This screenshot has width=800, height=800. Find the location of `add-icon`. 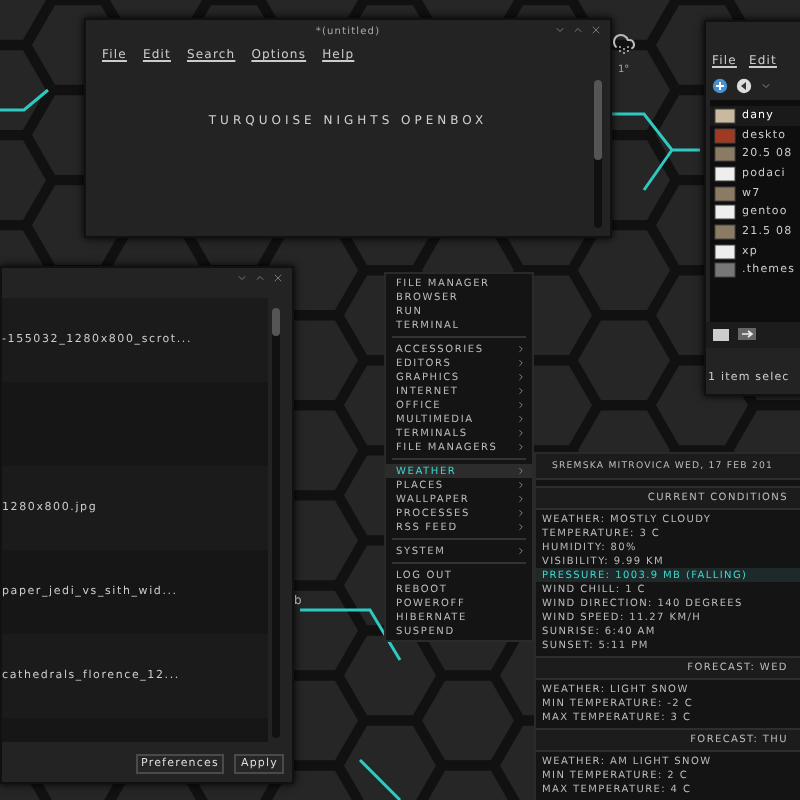

add-icon is located at coordinates (720, 86).